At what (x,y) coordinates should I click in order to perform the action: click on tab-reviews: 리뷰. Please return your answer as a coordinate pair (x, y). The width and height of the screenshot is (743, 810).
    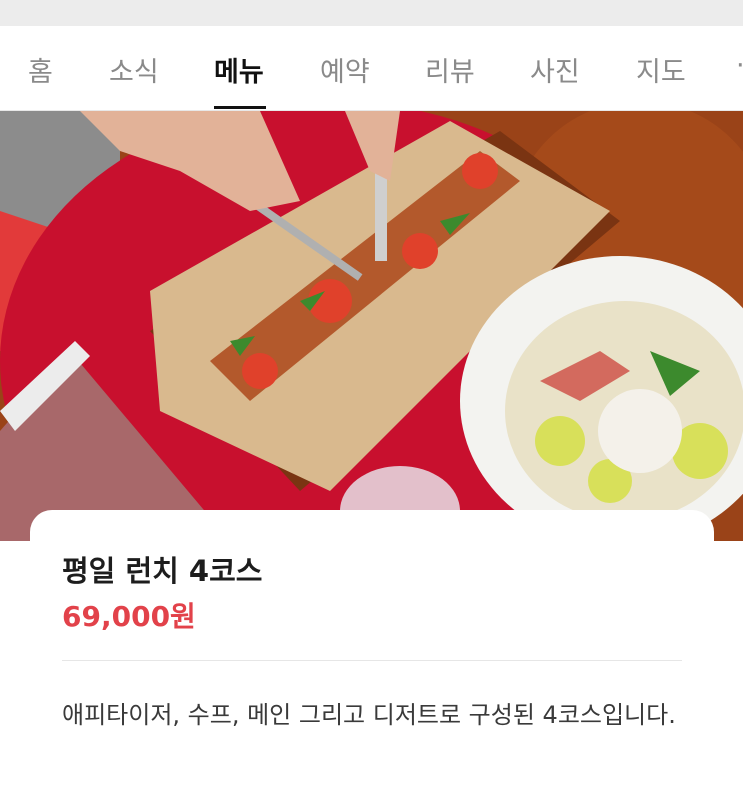
    Looking at the image, I should click on (450, 69).